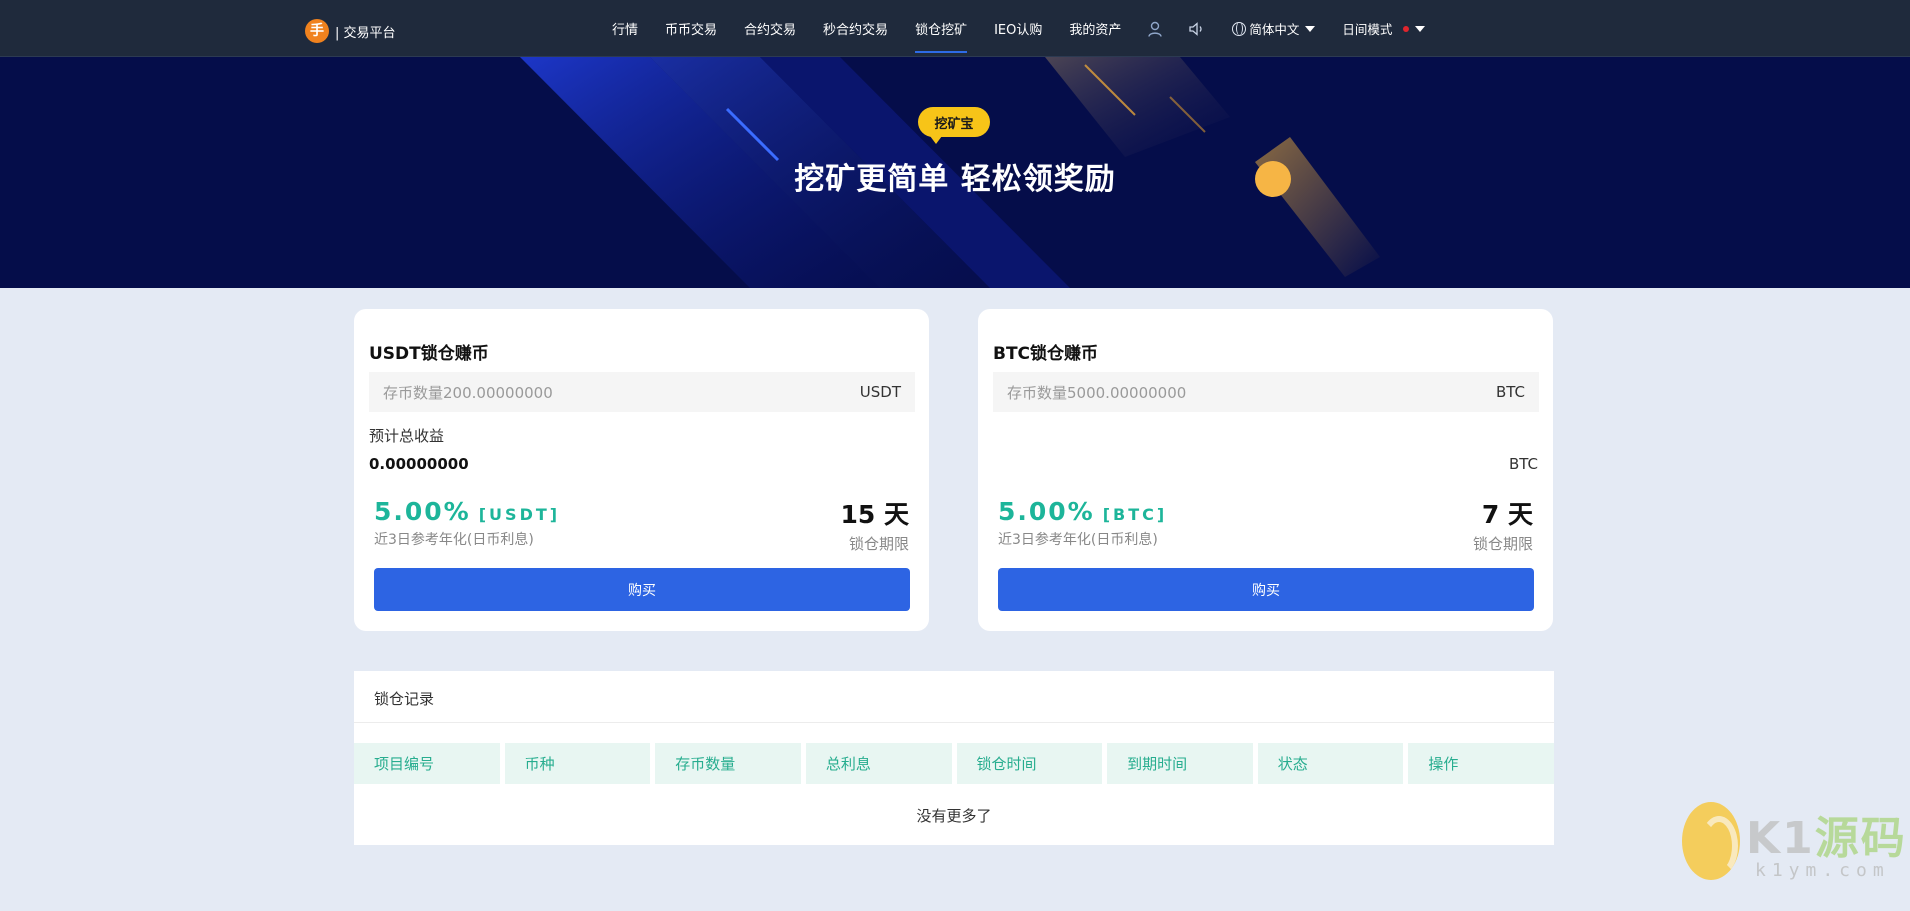  I want to click on language-label: 简体中文, so click(1274, 29).